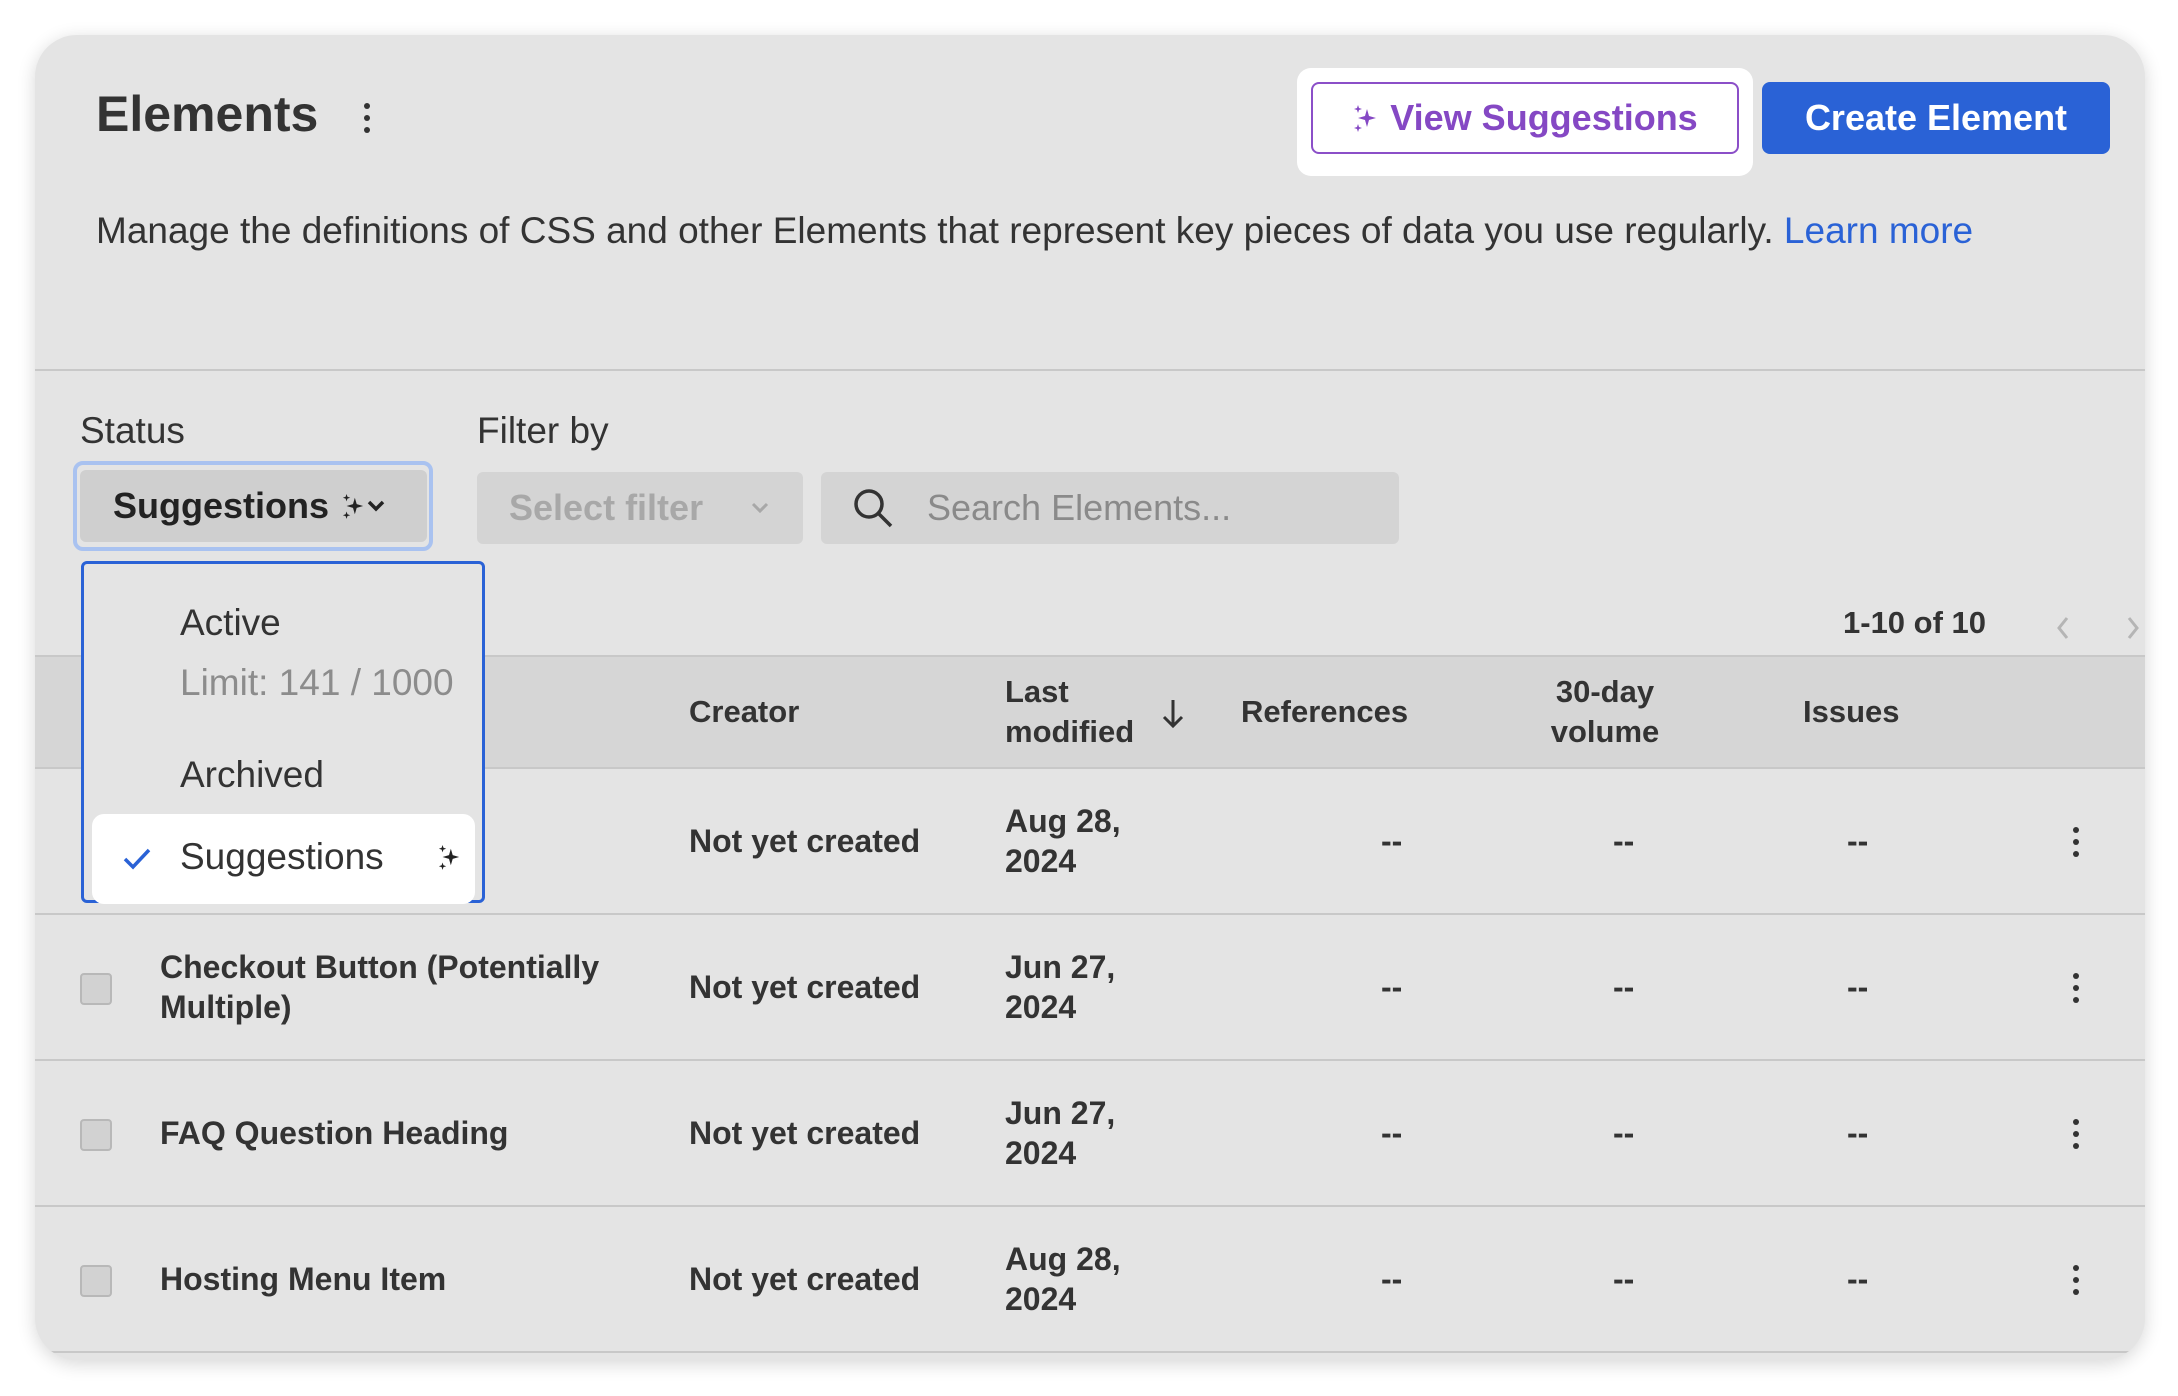 The image size is (2178, 1396). What do you see at coordinates (606, 507) in the screenshot?
I see `filter-select-placeholder: Select filter` at bounding box center [606, 507].